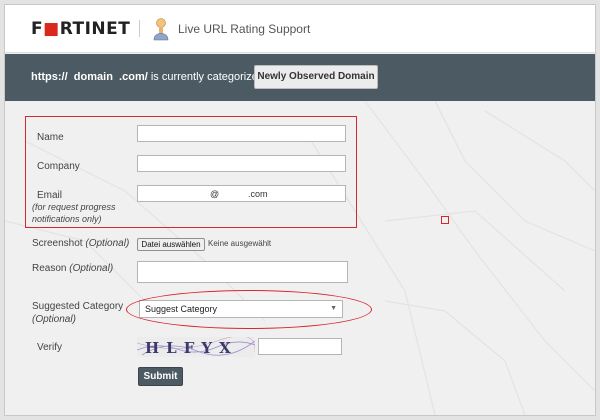 This screenshot has height=420, width=600. Describe the element at coordinates (54, 319) in the screenshot. I see `suggested-category-optional: (Optional)` at that location.